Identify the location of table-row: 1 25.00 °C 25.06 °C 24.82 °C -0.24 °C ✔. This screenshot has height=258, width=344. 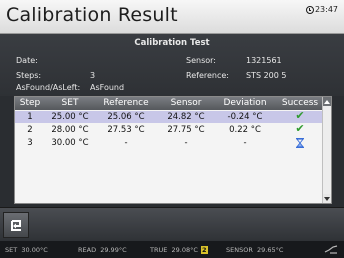
(170, 116).